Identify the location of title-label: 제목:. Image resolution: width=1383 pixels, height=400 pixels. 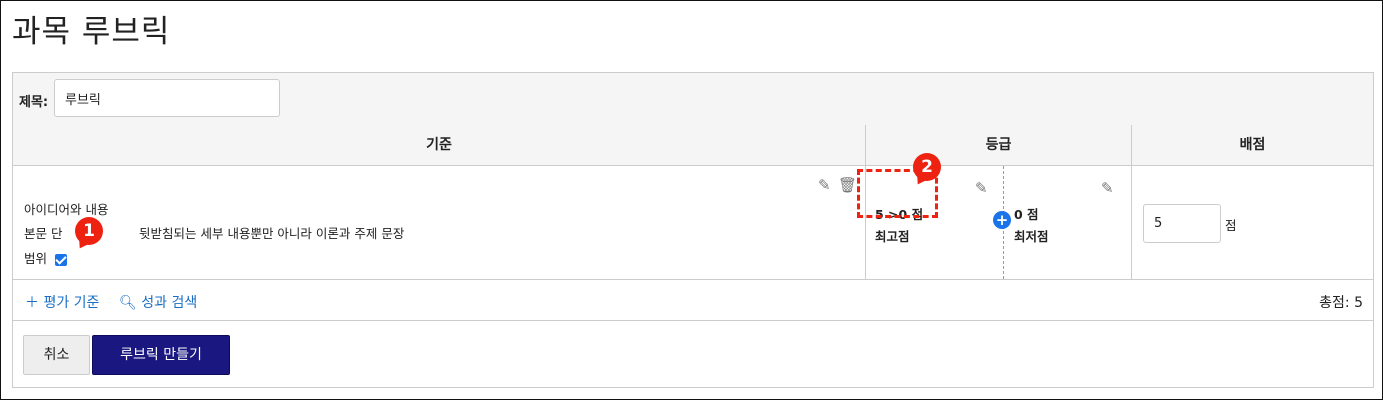
(34, 102).